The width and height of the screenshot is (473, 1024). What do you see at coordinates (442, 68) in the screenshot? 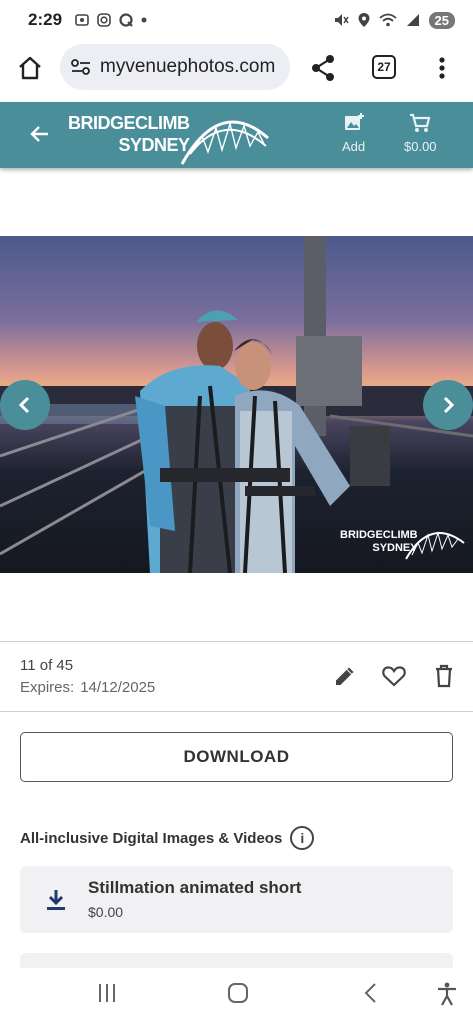
I see `more-vert-icon` at bounding box center [442, 68].